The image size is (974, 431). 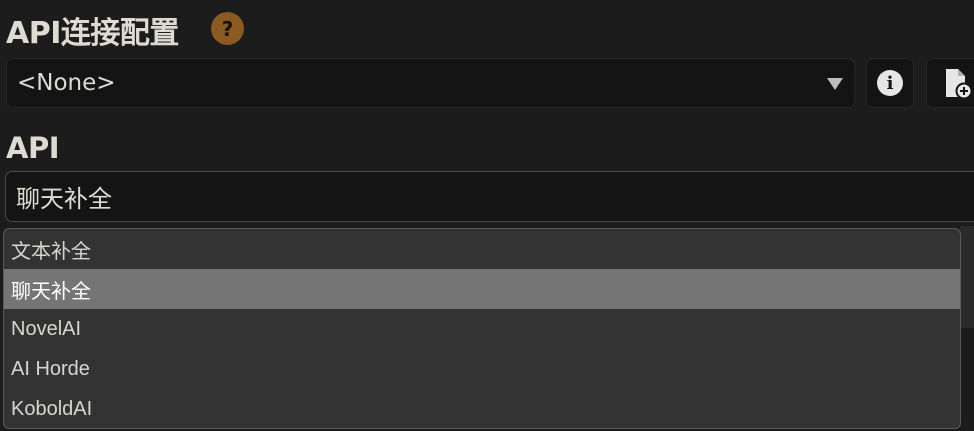 I want to click on api-section-title: API, so click(x=33, y=148).